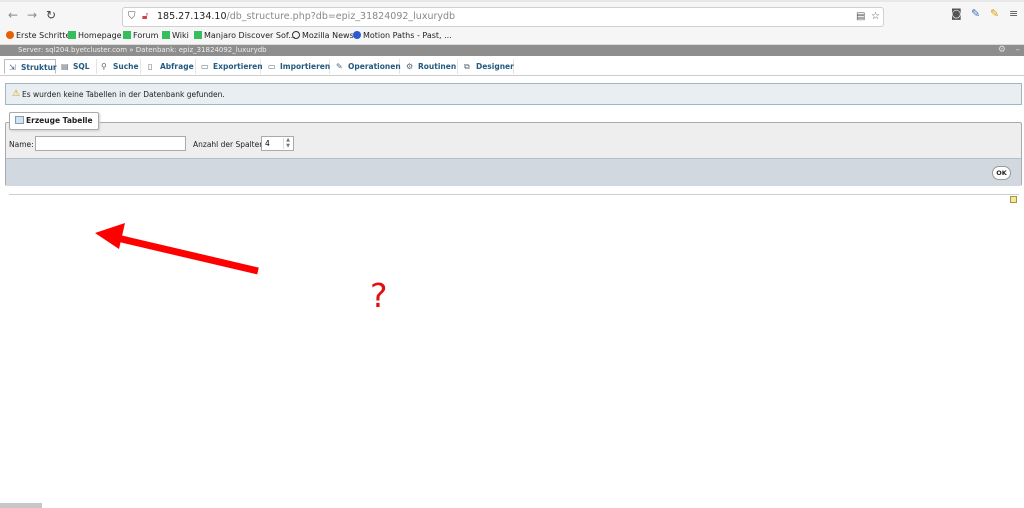  Describe the element at coordinates (467, 66) in the screenshot. I see `designer-icon: ⧉` at that location.